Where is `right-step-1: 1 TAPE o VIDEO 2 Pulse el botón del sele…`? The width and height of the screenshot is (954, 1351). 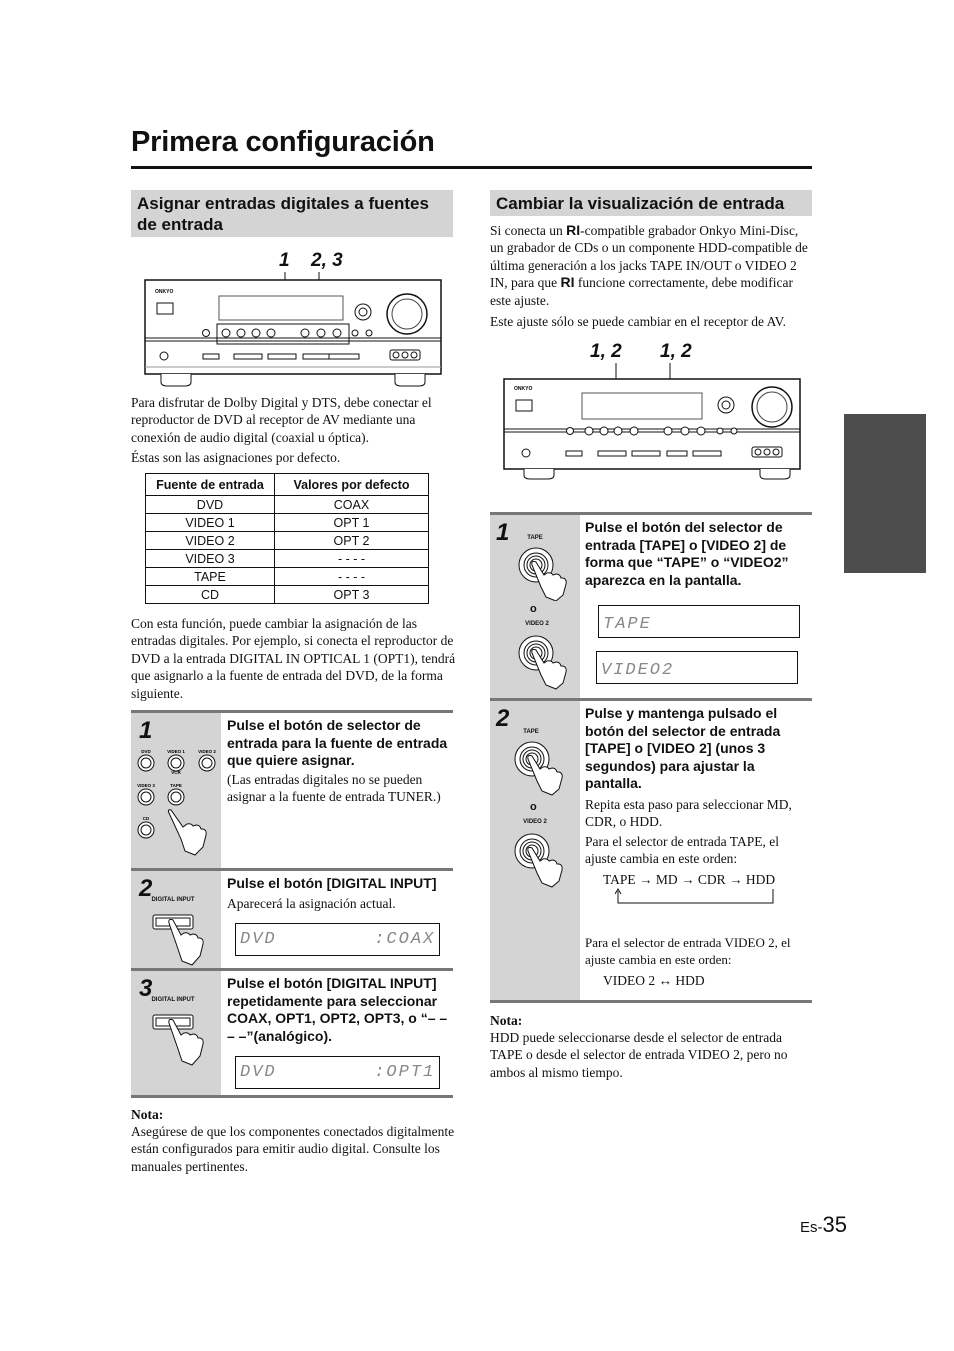 right-step-1: 1 TAPE o VIDEO 2 Pulse el botón del sele… is located at coordinates (651, 606).